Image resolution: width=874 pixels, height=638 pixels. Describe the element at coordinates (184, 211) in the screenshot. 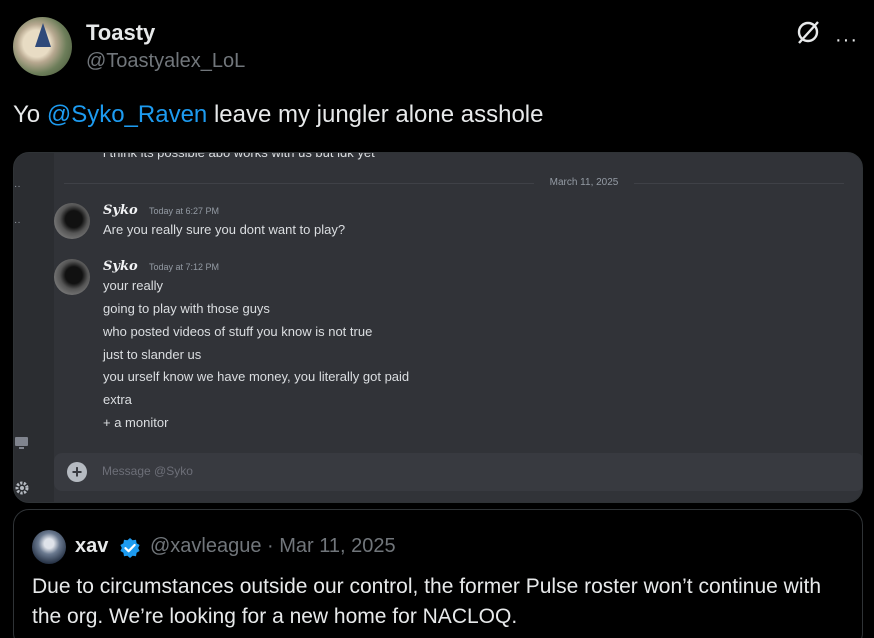

I see `message-timestamp: Today at 6:27 PM` at that location.